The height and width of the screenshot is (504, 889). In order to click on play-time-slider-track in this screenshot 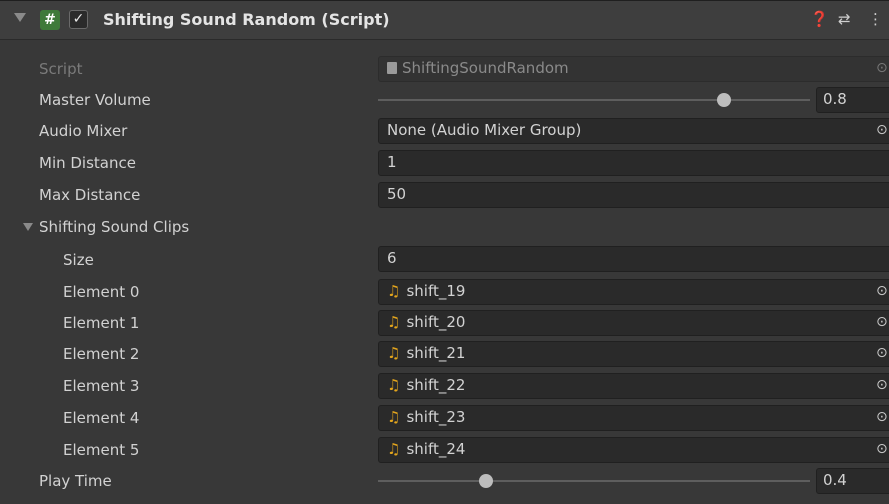, I will do `click(594, 481)`.